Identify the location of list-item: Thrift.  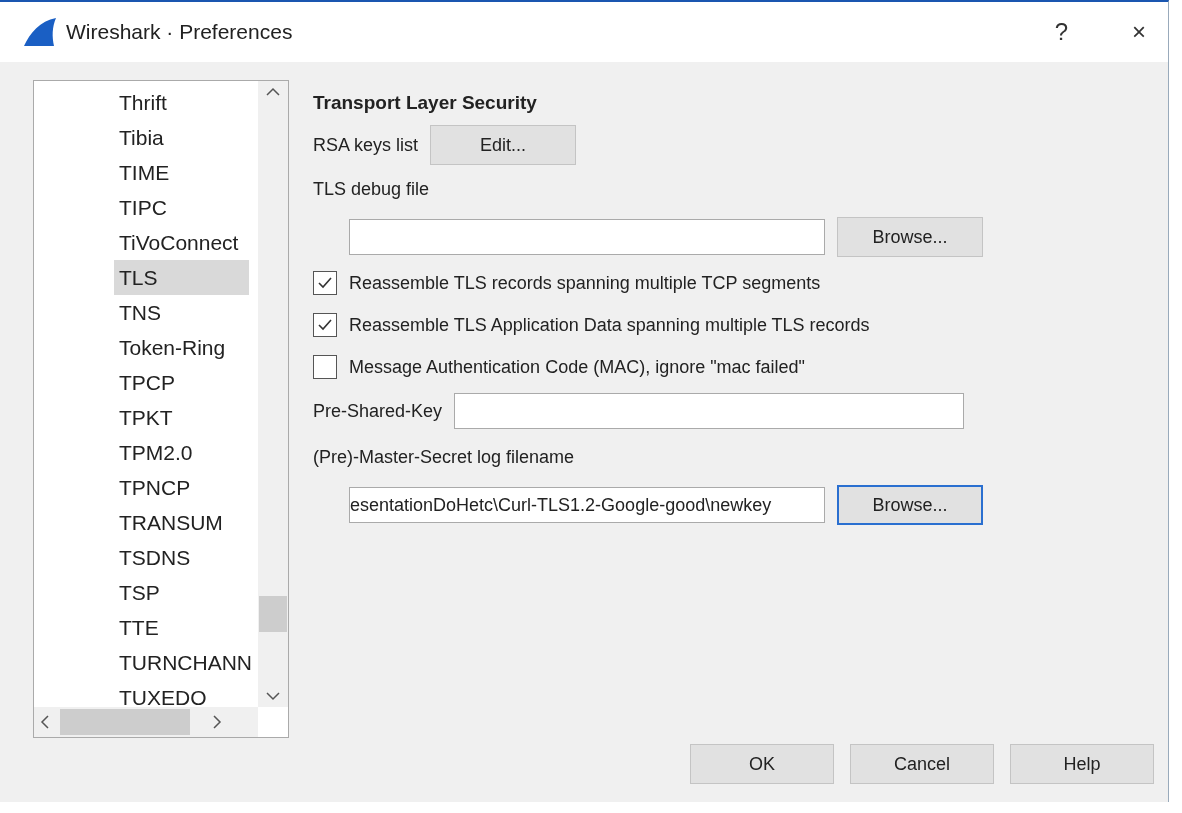
(186, 102).